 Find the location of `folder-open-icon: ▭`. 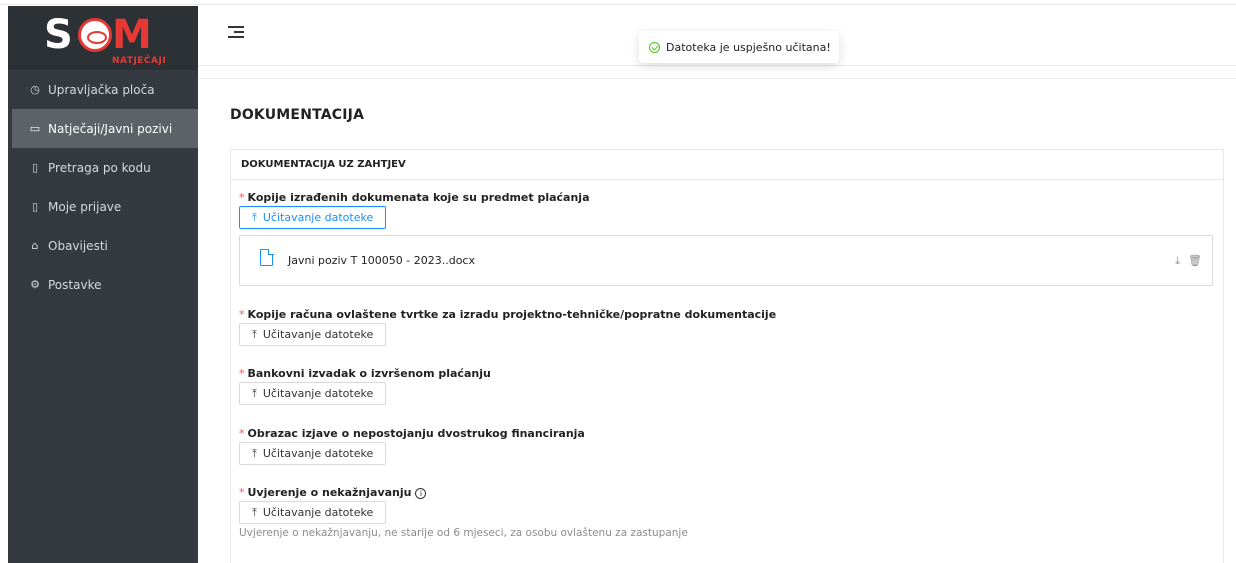

folder-open-icon: ▭ is located at coordinates (35, 128).